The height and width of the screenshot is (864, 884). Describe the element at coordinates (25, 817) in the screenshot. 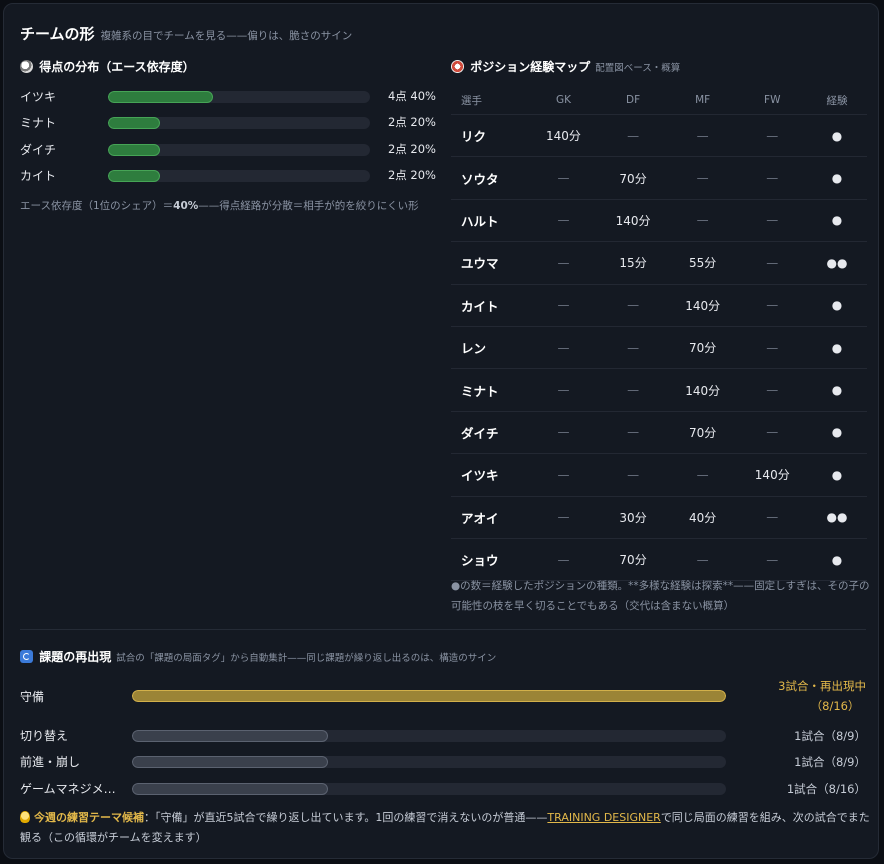

I see `lightbulb-icon` at that location.